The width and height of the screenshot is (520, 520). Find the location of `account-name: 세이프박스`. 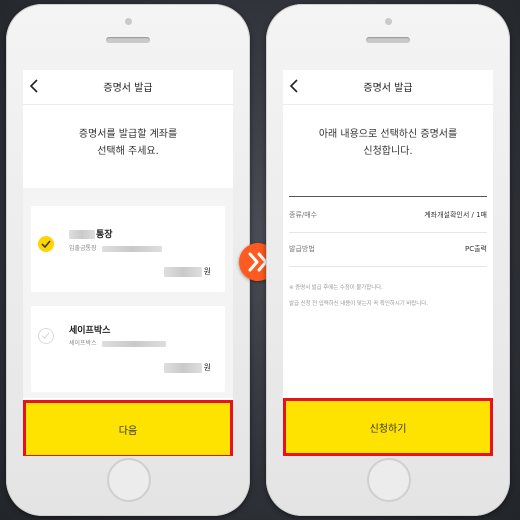

account-name: 세이프박스 is located at coordinates (90, 331).